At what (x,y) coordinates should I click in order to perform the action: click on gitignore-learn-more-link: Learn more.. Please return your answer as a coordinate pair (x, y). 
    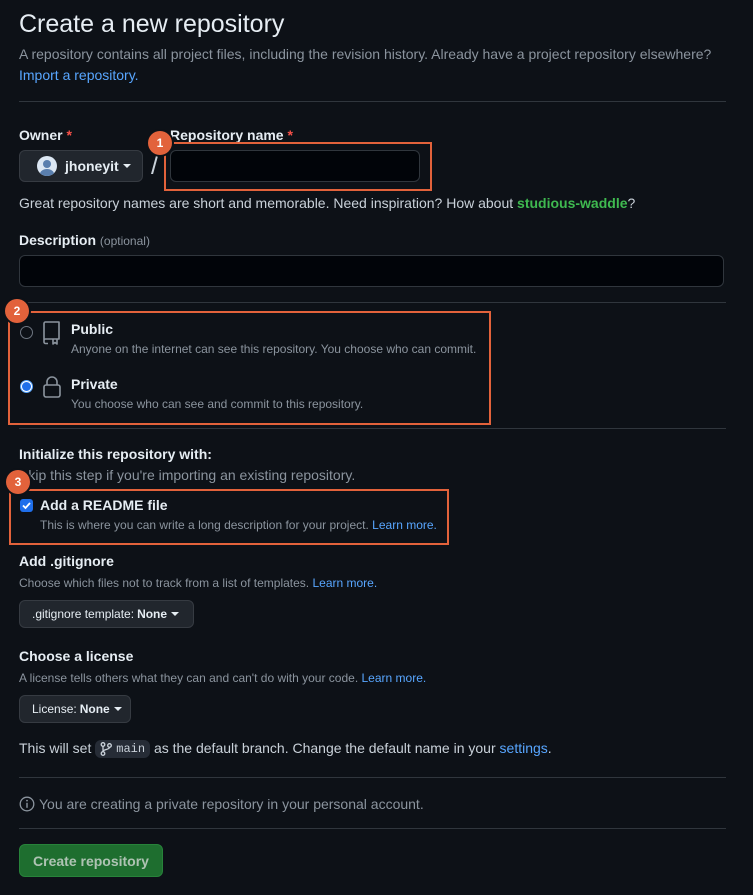
    Looking at the image, I should click on (344, 583).